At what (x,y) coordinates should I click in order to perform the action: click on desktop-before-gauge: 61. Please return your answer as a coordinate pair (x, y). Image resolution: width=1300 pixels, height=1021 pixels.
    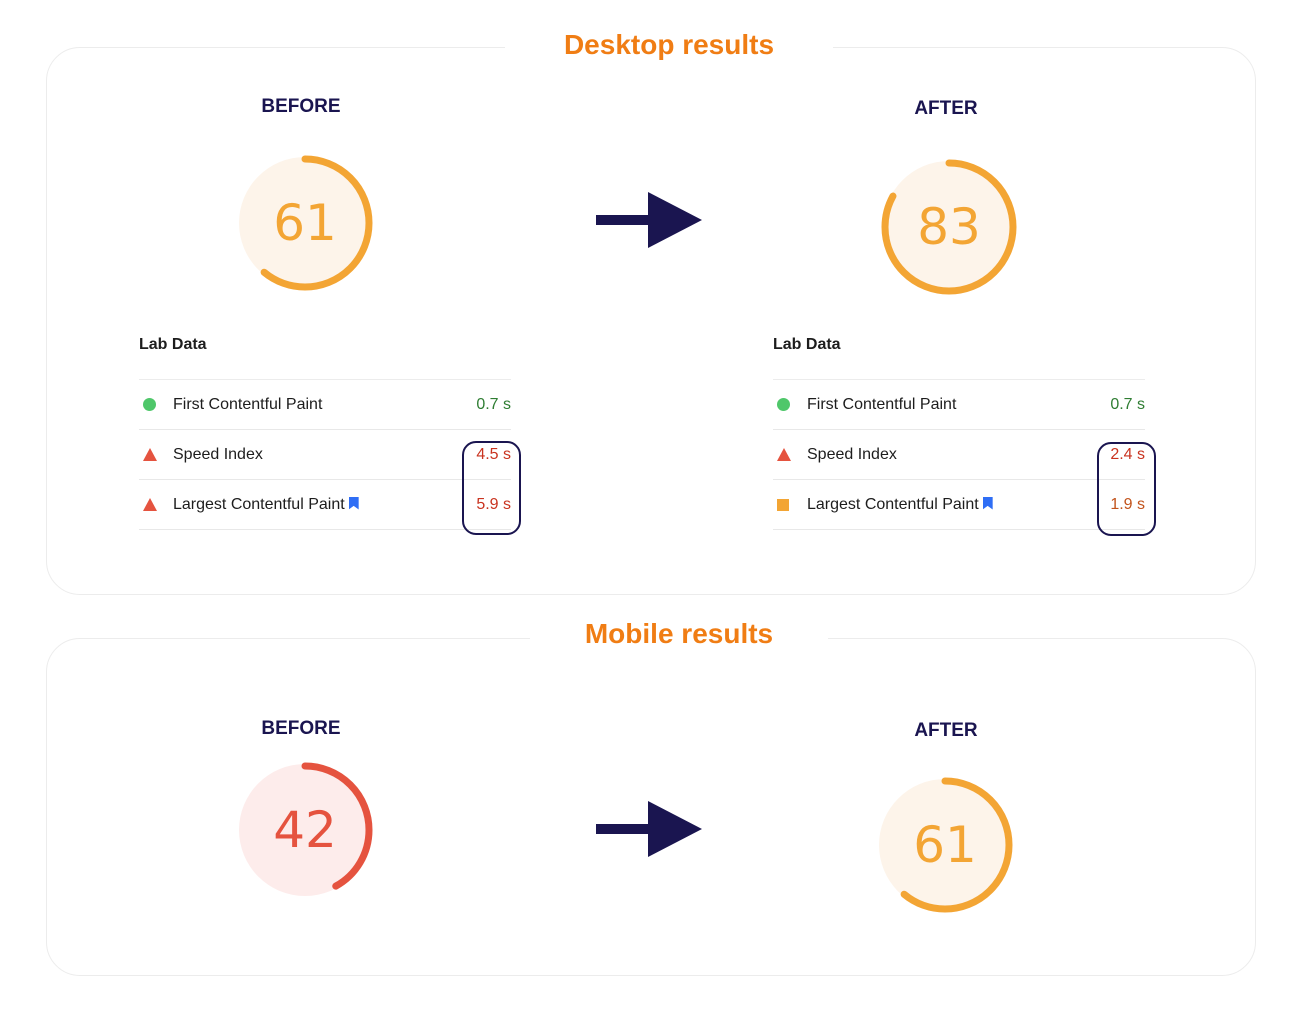
    Looking at the image, I should click on (305, 223).